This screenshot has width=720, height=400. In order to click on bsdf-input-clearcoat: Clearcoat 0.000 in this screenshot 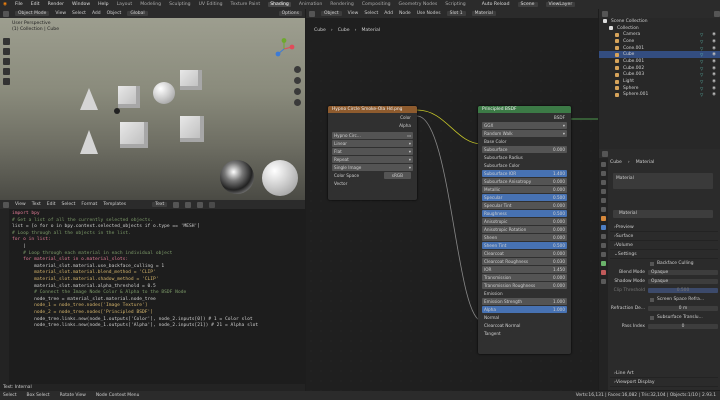, I will do `click(524, 253)`.